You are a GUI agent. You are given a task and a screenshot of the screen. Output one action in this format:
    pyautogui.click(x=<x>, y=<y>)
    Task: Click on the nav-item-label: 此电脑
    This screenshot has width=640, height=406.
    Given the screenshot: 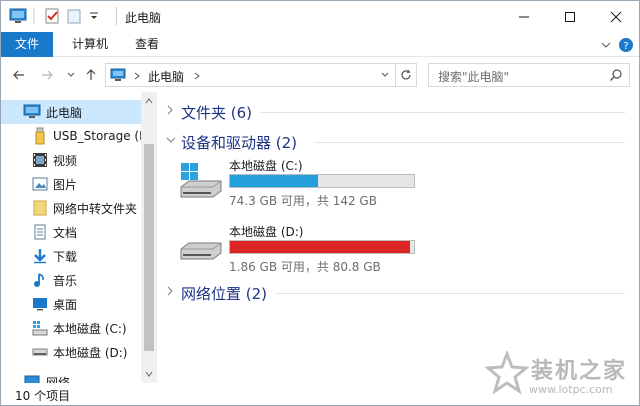 What is the action you would take?
    pyautogui.click(x=64, y=112)
    